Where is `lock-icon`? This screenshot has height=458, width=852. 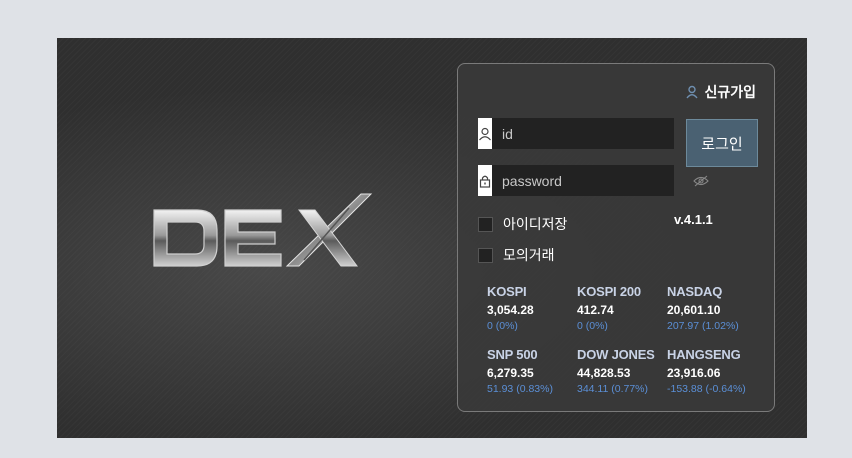
lock-icon is located at coordinates (485, 180).